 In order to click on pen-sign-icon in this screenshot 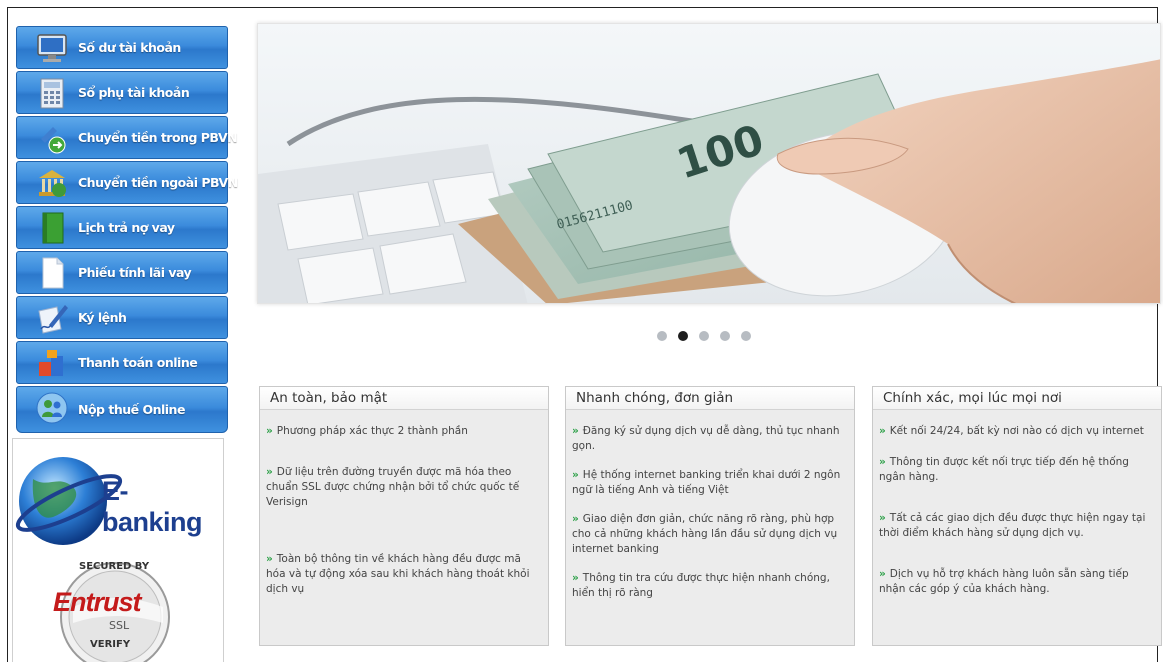, I will do `click(53, 319)`.